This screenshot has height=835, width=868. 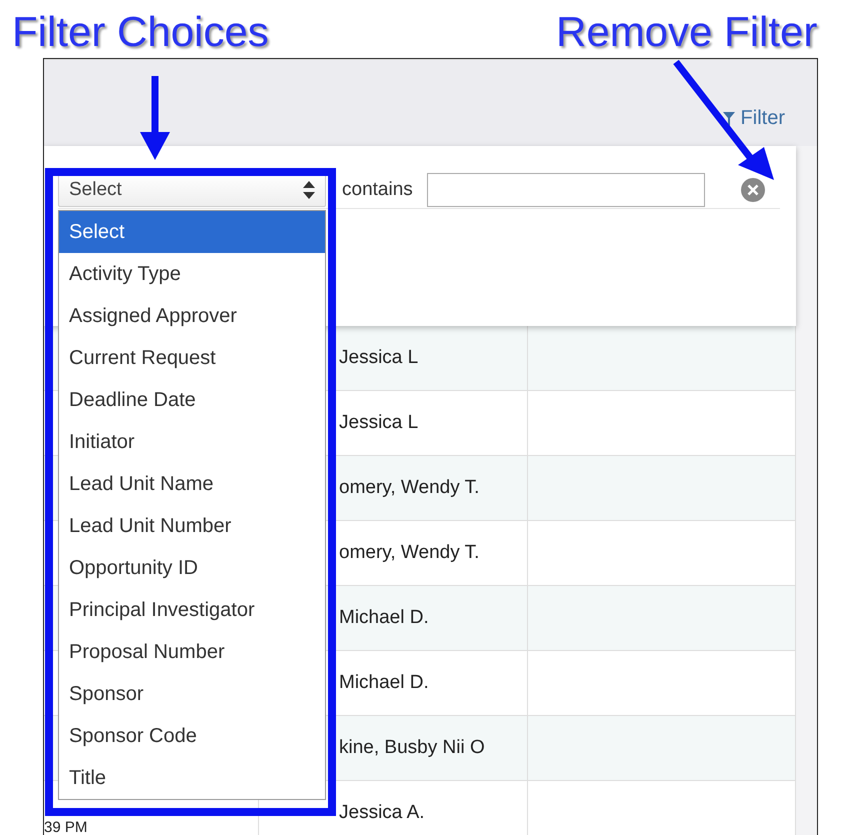 I want to click on filter-link: Filter, so click(x=753, y=118).